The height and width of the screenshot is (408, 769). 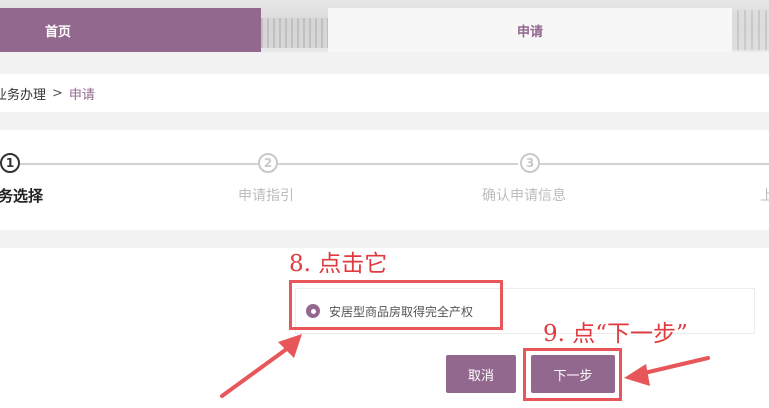 I want to click on annotation-arrows, so click(x=465, y=366).